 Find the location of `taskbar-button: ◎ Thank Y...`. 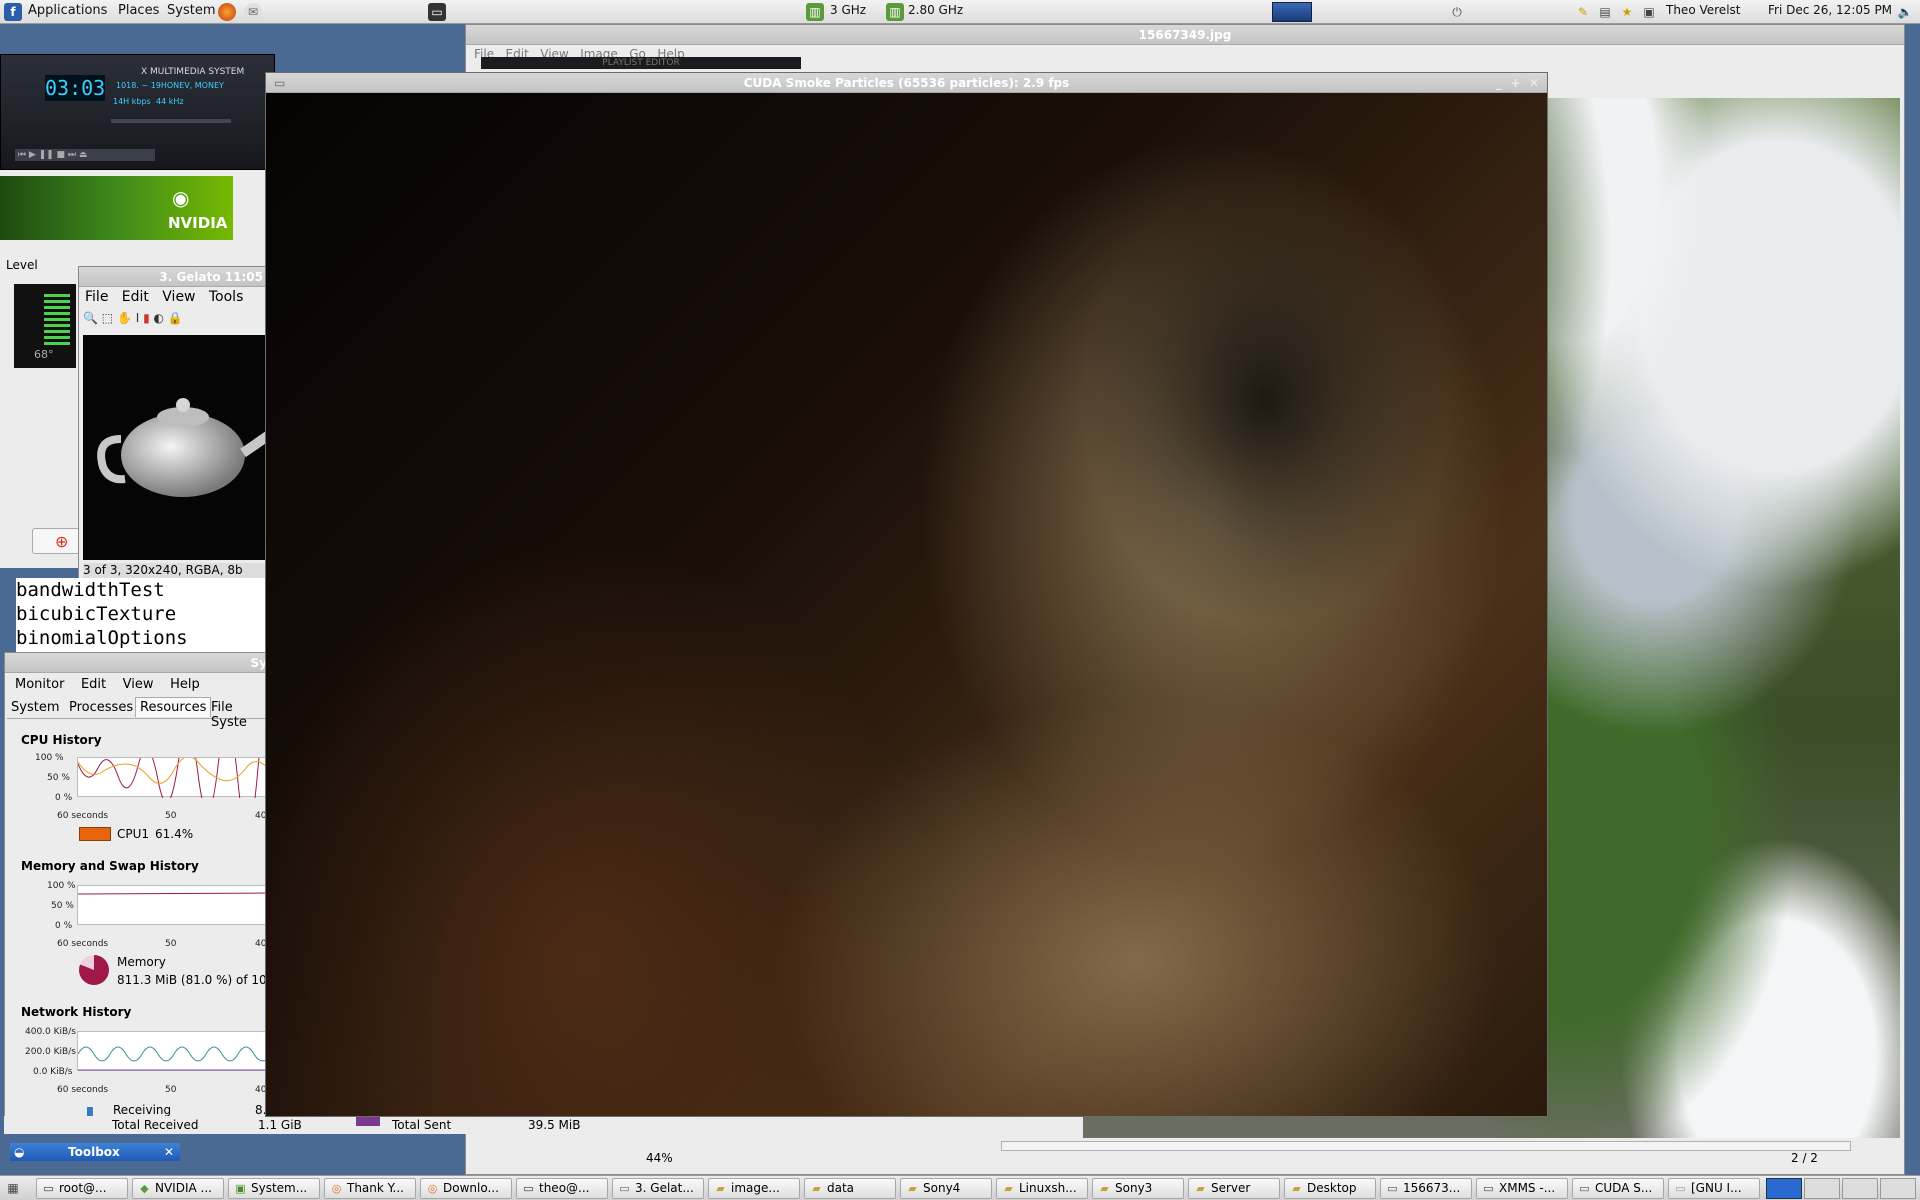

taskbar-button: ◎ Thank Y... is located at coordinates (370, 1188).